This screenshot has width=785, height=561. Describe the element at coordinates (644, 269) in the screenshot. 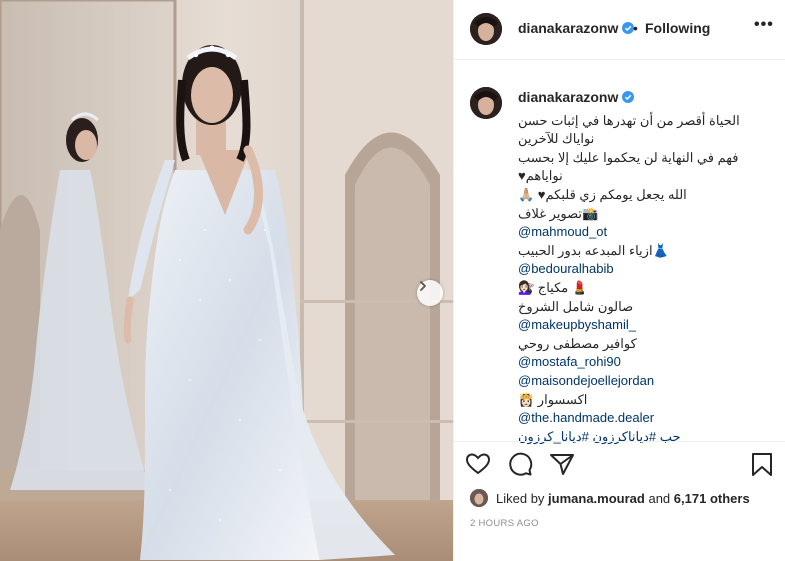

I see `mention-link: @bedouralhabib` at that location.